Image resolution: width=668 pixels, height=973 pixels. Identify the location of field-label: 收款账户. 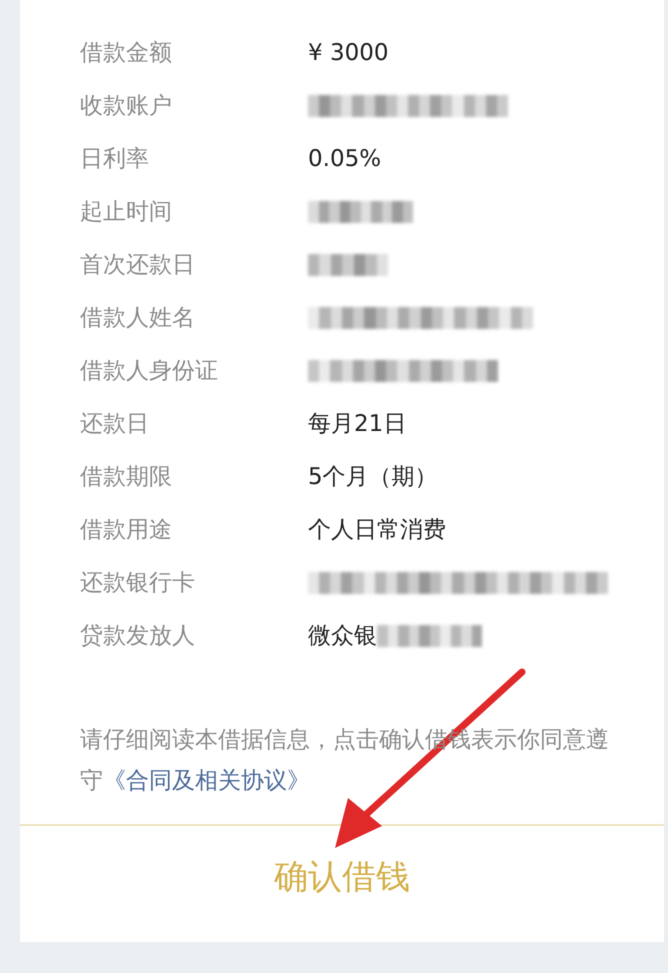
(126, 106).